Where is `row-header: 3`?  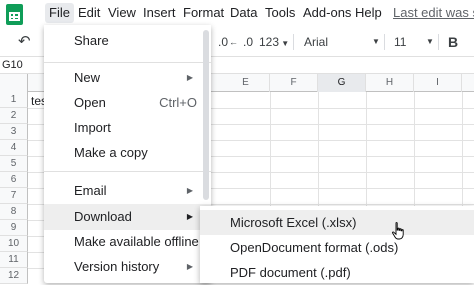 row-header: 3 is located at coordinates (14, 132).